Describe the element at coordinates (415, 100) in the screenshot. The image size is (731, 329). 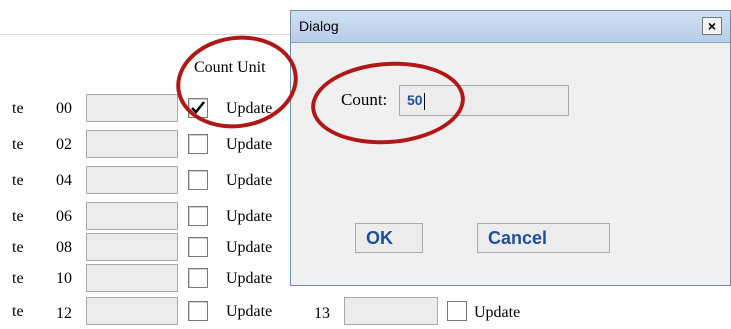
I see `count-value: 50` at that location.